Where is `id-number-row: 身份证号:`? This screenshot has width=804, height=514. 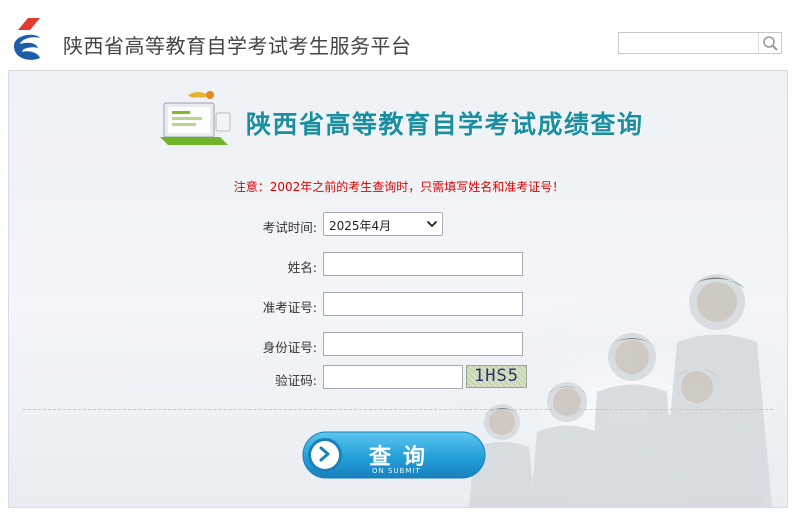 id-number-row: 身份证号: is located at coordinates (398, 345).